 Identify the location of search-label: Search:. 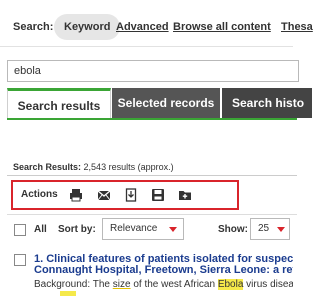
(33, 27).